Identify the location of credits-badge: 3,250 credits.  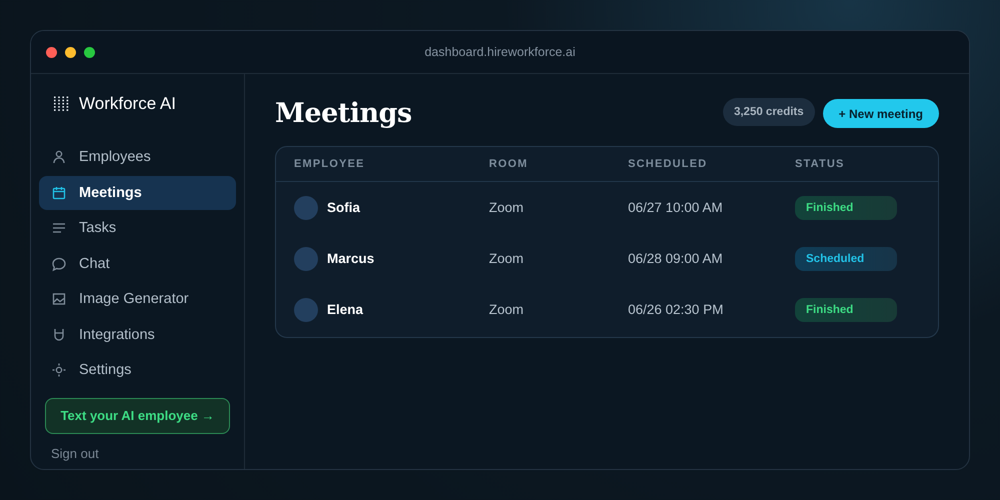
(768, 112).